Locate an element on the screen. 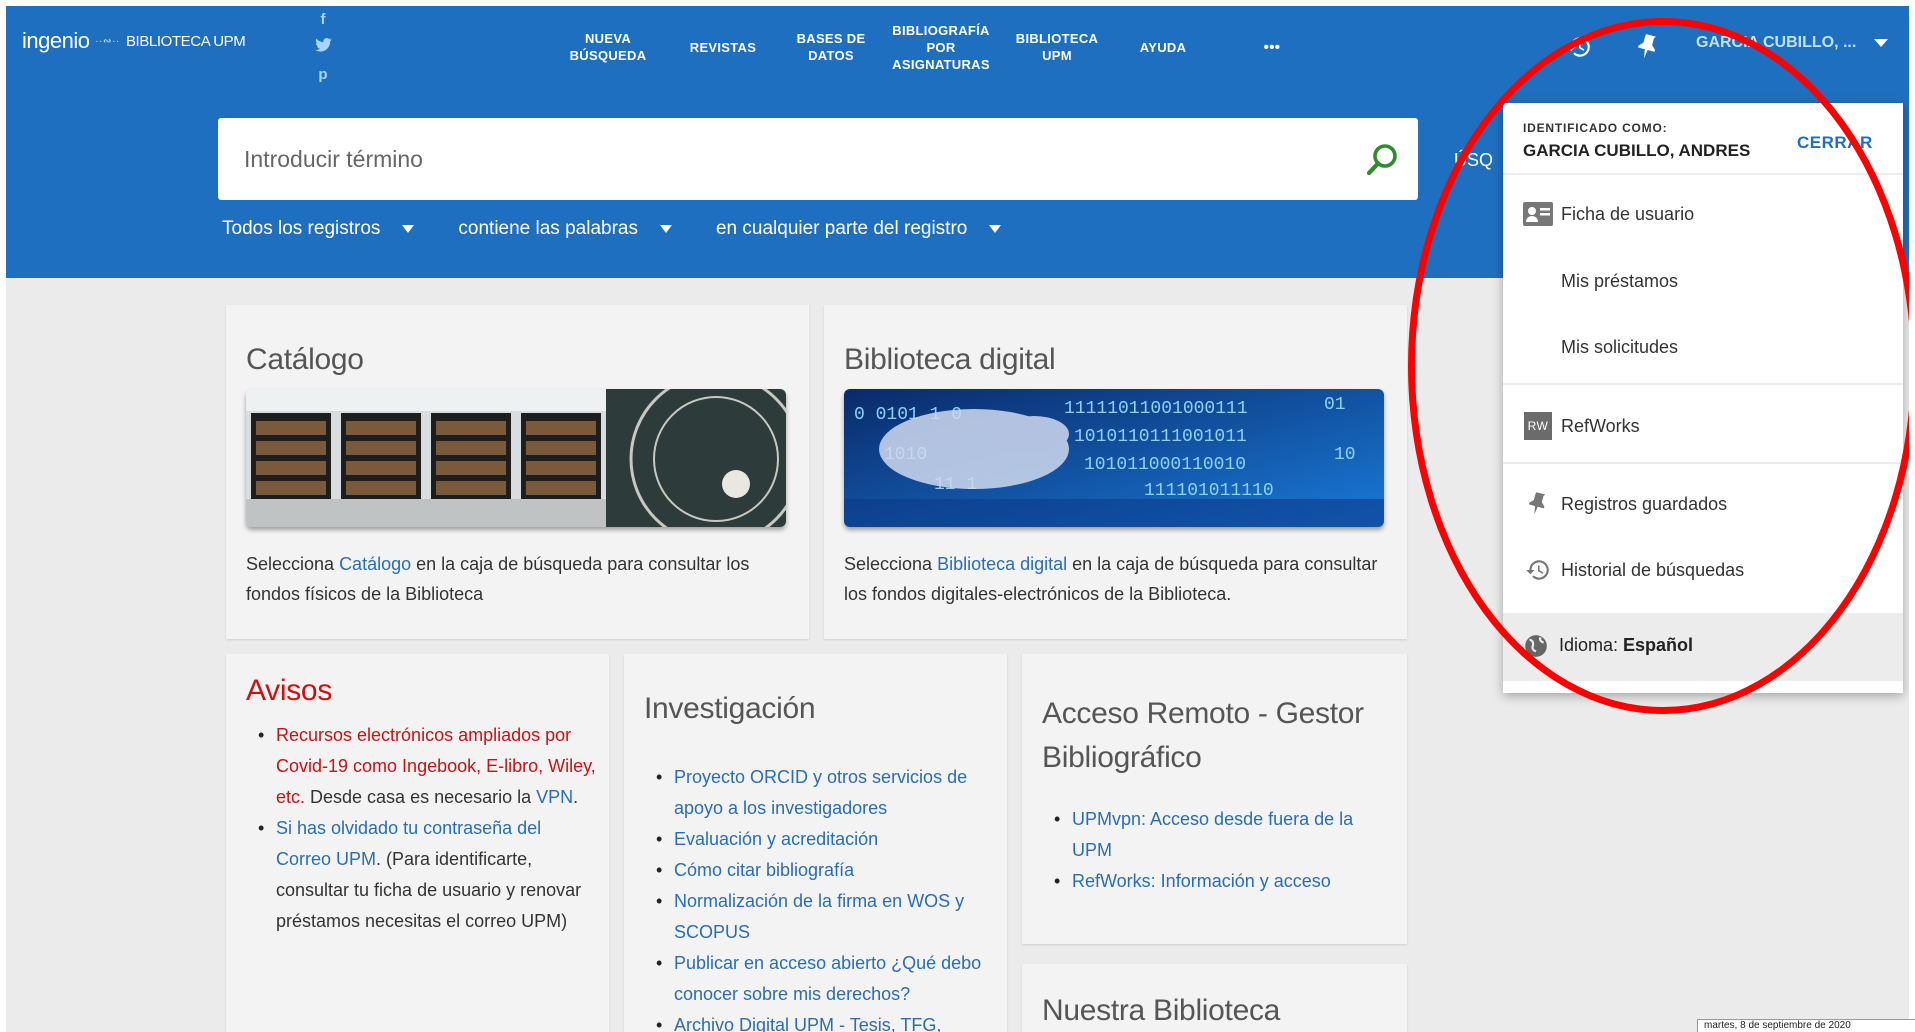  card-title: Acceso Remoto - Gestor Bibliográfico is located at coordinates (1203, 735).